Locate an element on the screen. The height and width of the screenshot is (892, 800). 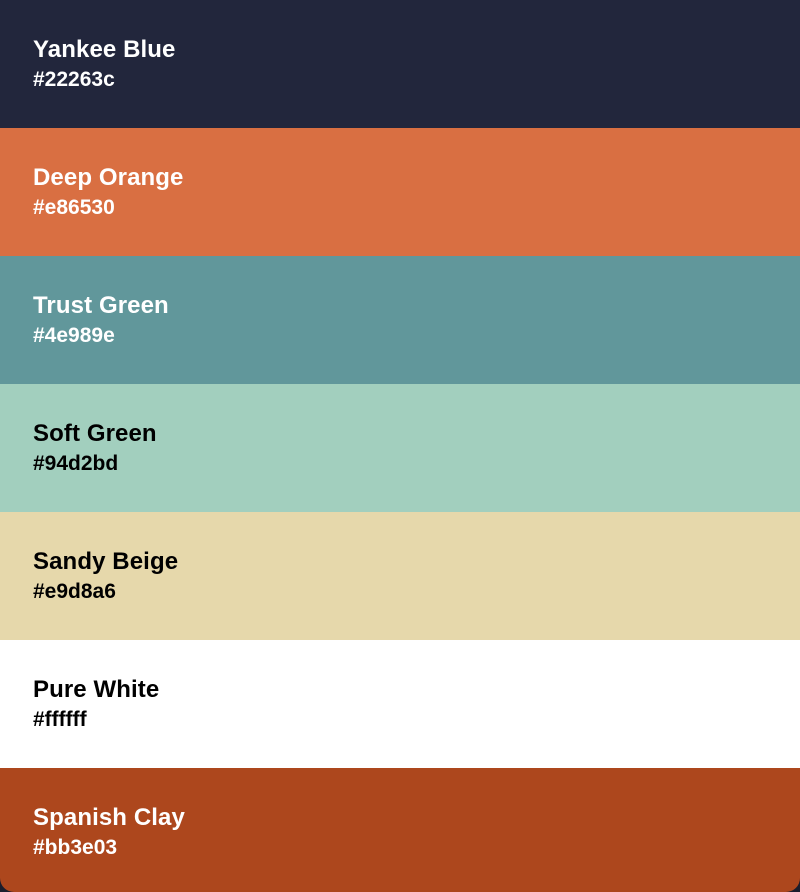
swatch-hex-code: #ffffff is located at coordinates (60, 719).